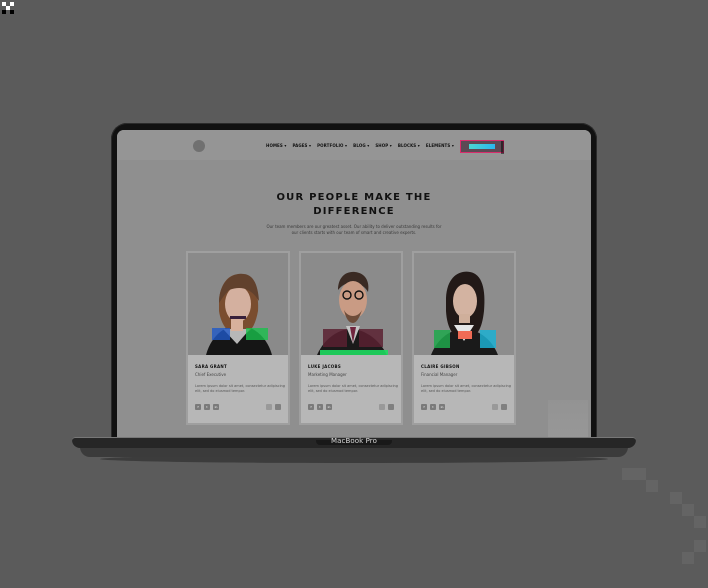  I want to click on header-cta-button, so click(482, 147).